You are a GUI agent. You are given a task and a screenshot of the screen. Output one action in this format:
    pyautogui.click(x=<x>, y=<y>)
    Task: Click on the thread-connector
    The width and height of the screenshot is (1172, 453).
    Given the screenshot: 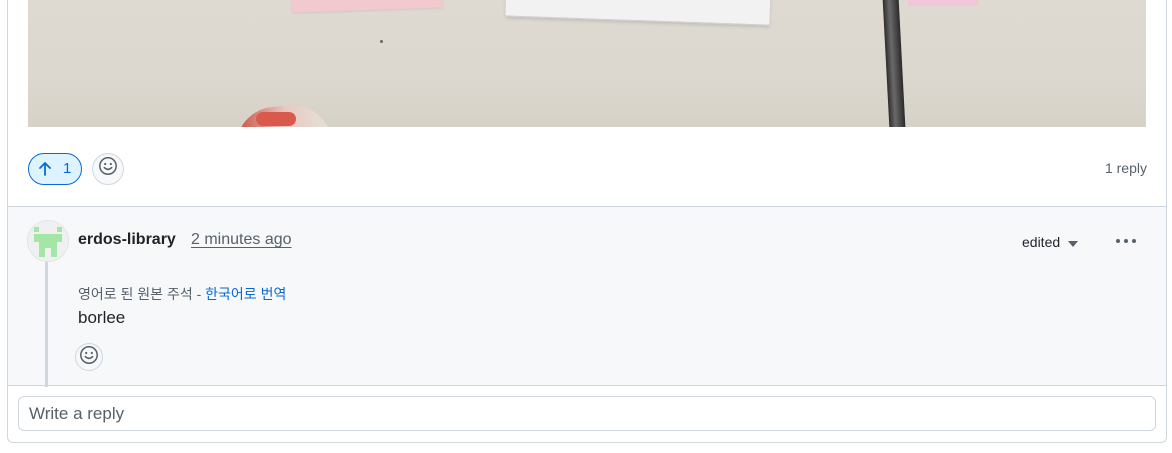 What is the action you would take?
    pyautogui.click(x=46, y=317)
    